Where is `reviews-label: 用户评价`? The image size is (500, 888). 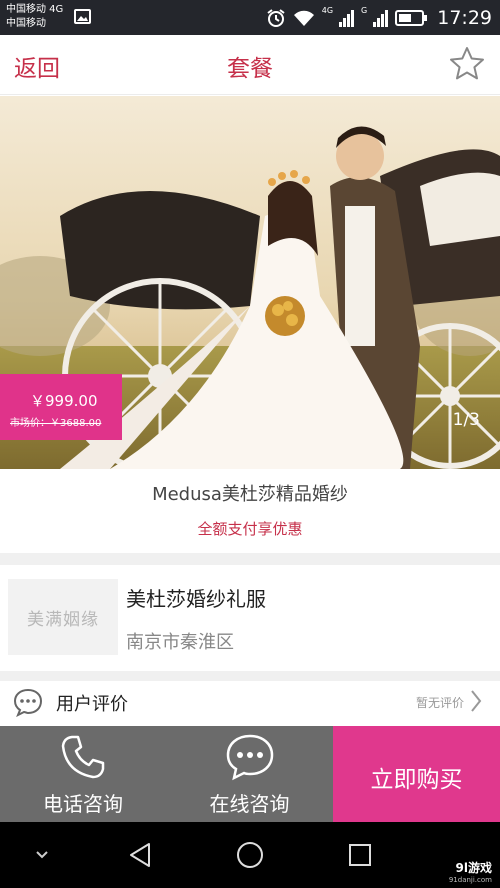
reviews-label: 用户评价 is located at coordinates (92, 704).